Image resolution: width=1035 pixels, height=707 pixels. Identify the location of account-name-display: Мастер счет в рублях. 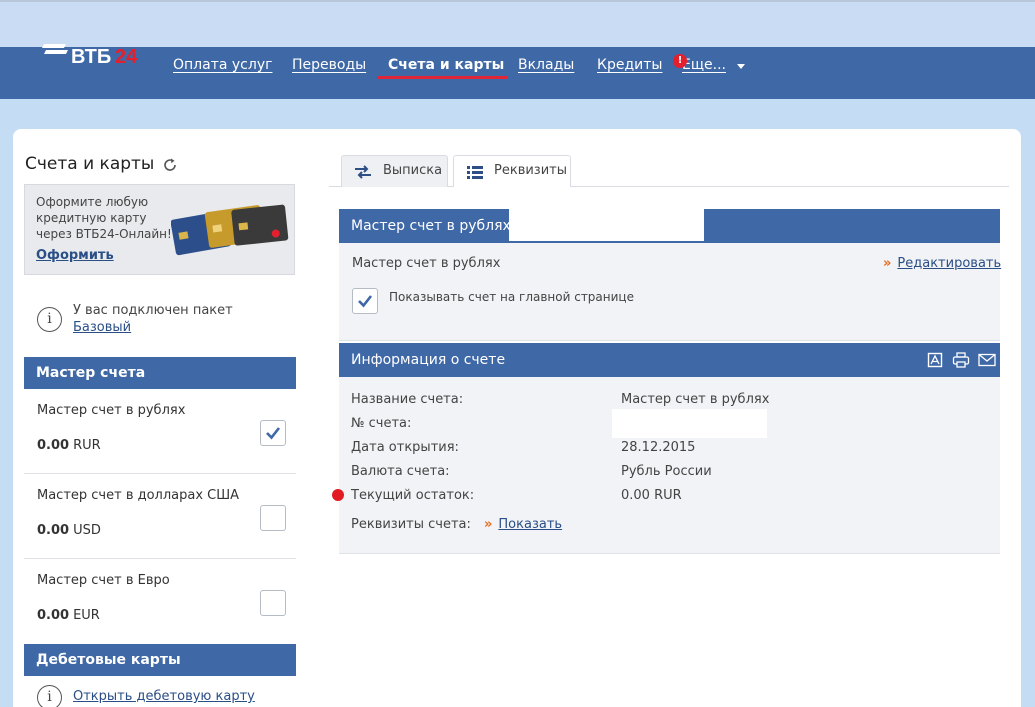
(426, 263).